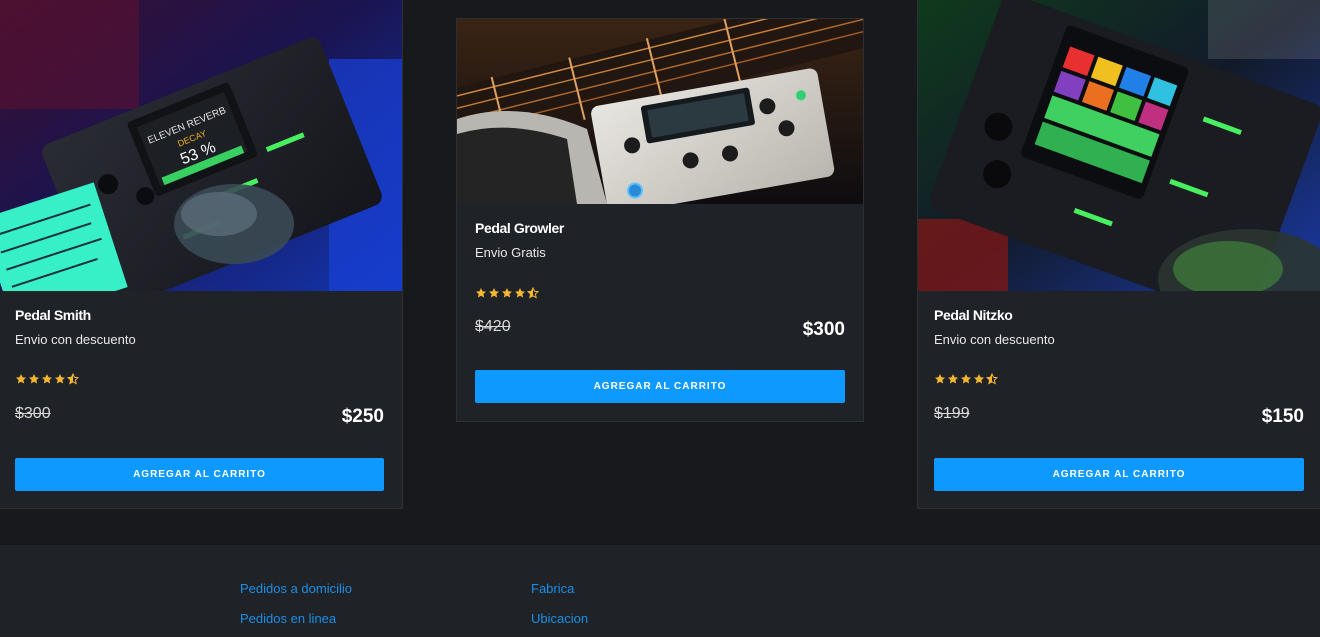 This screenshot has height=637, width=1320. Describe the element at coordinates (552, 588) in the screenshot. I see `footer-link-factory: Fabrica` at that location.